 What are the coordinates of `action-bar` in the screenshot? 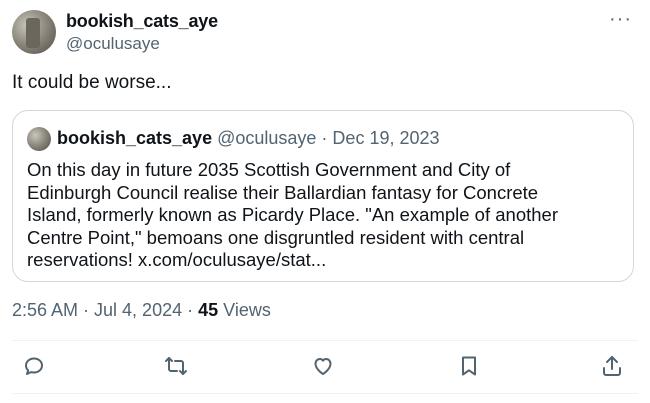 It's located at (325, 366).